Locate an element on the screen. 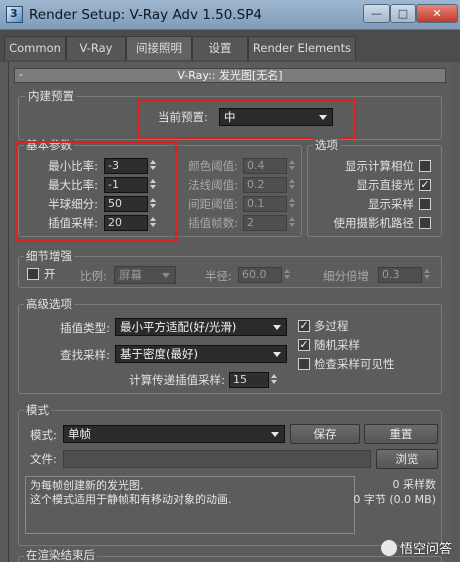 This screenshot has width=460, height=562. min-rate-label: 最小比率: is located at coordinates (73, 166).